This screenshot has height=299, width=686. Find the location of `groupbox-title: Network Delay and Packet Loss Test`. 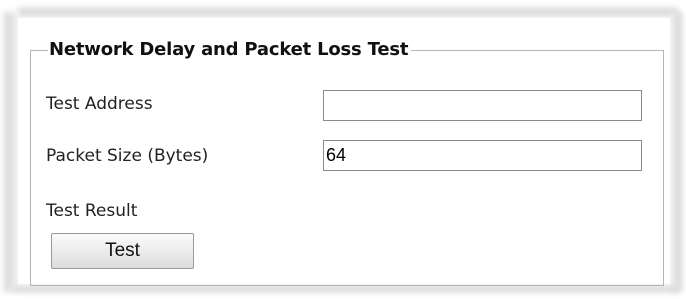

groupbox-title: Network Delay and Packet Loss Test is located at coordinates (230, 49).